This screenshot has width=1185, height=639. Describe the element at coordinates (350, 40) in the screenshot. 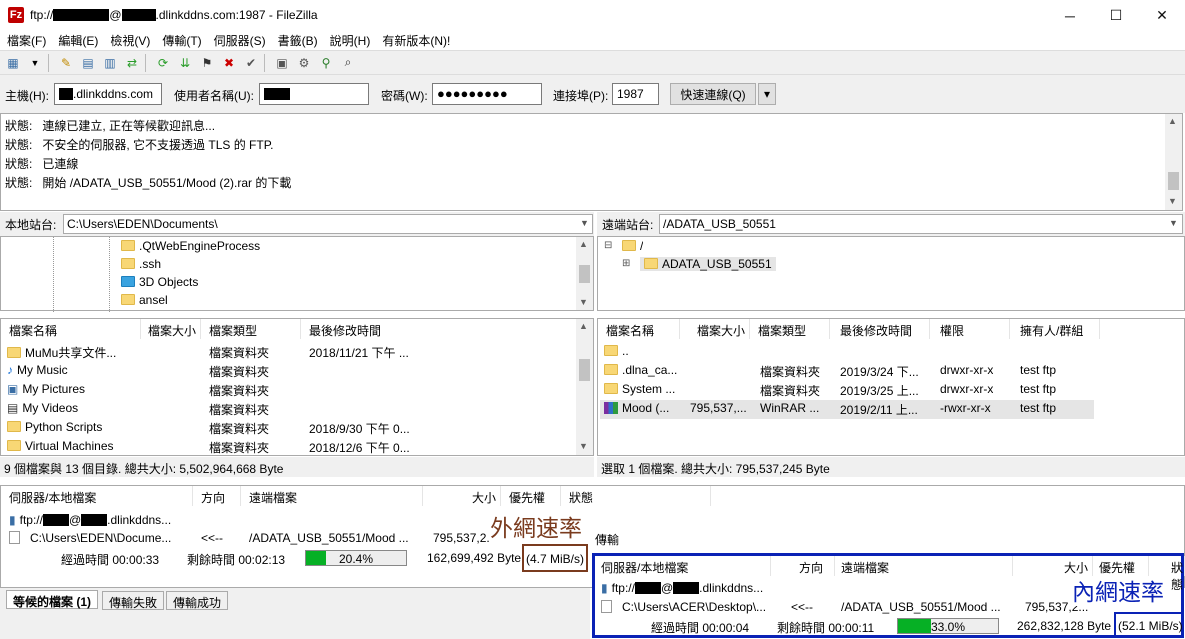

I see `menu-help: 說明(H)` at that location.